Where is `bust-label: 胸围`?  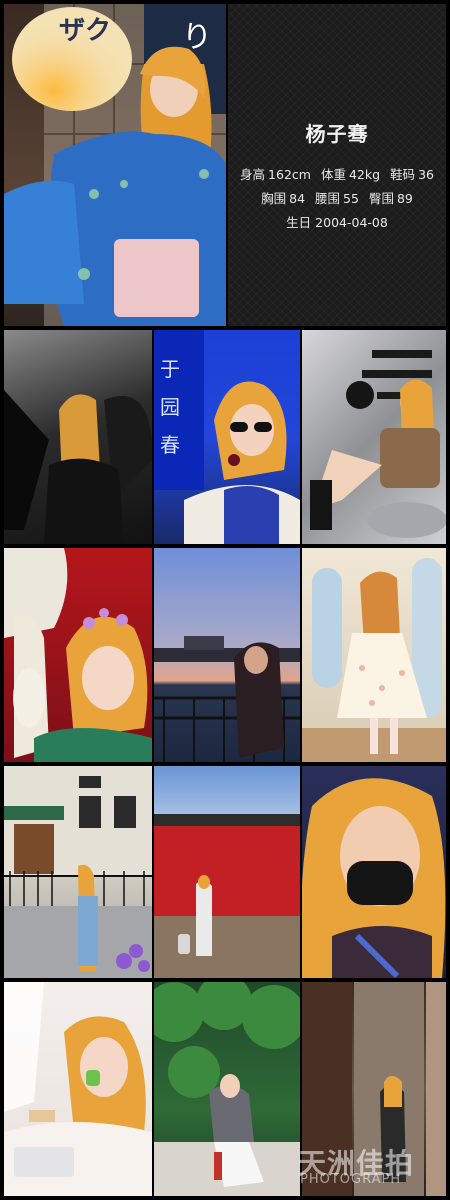 bust-label: 胸围 is located at coordinates (274, 198).